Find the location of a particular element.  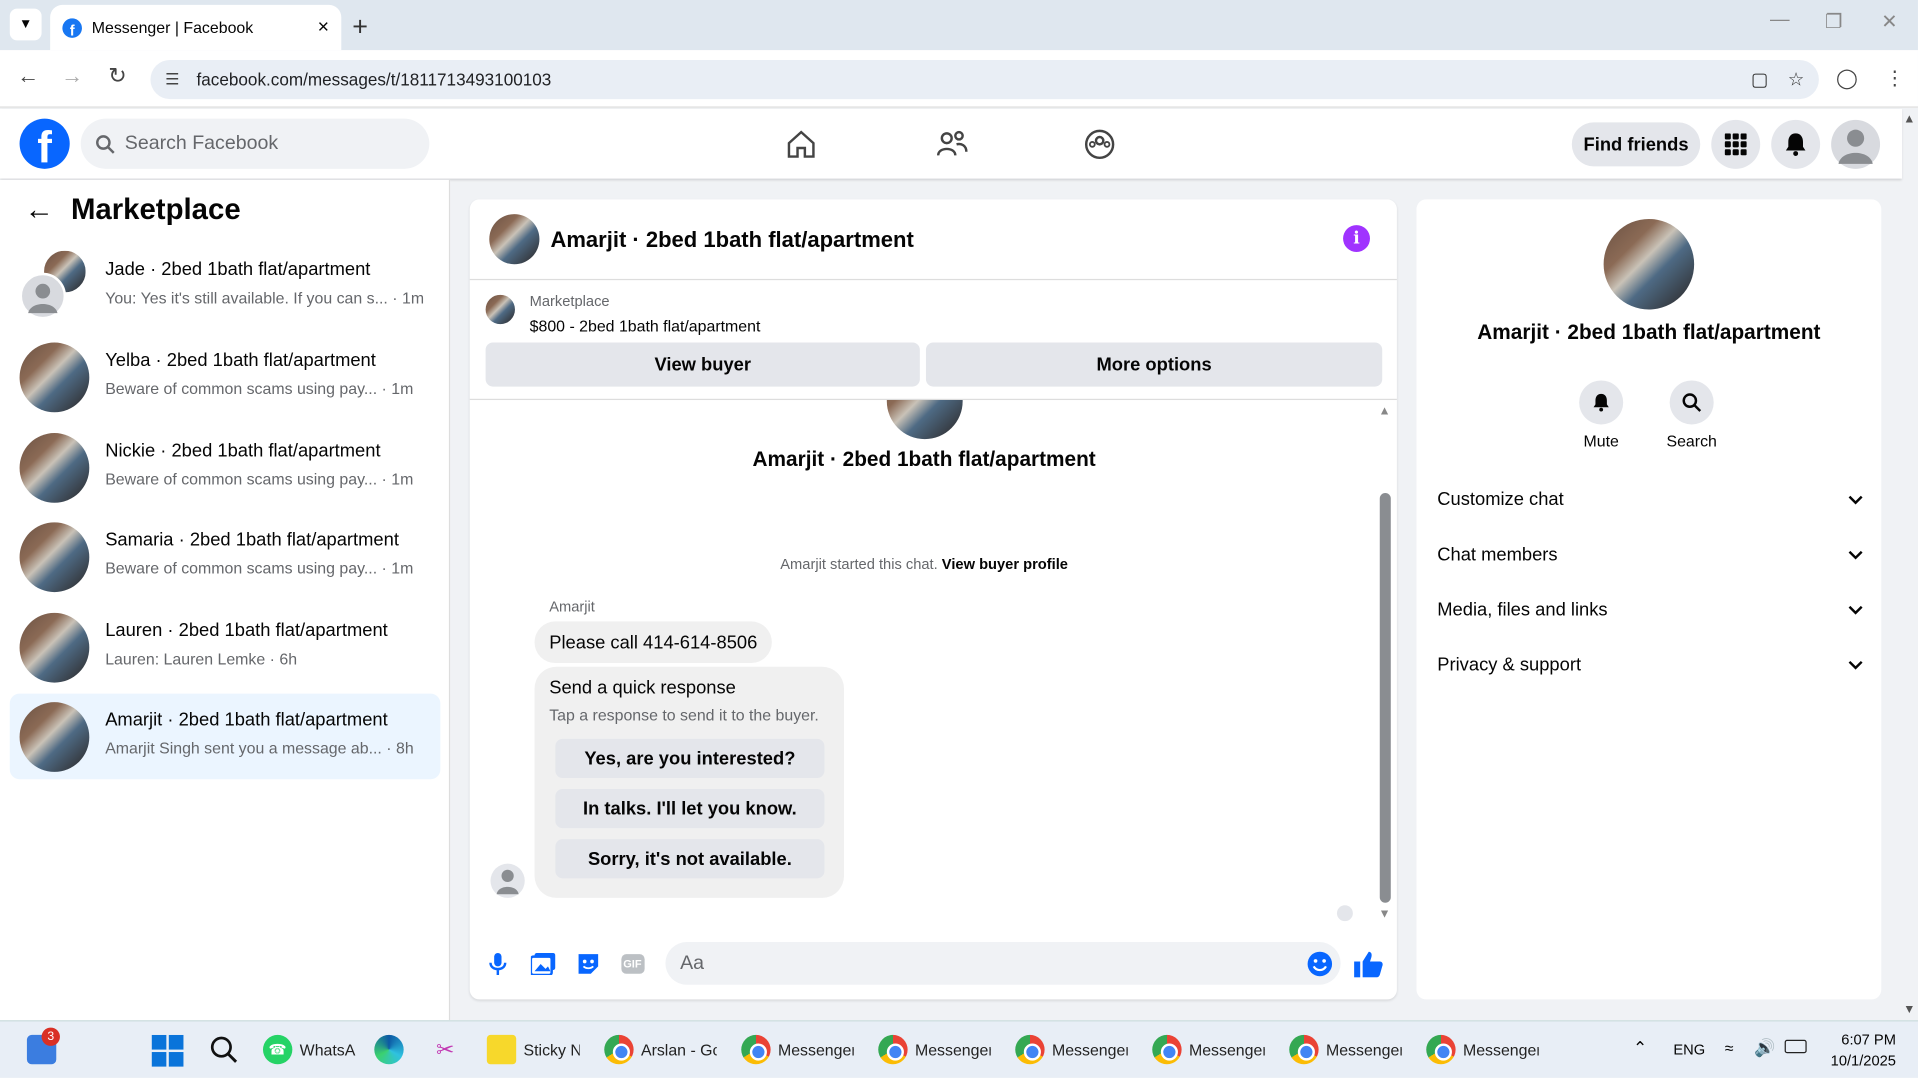

home-icon is located at coordinates (801, 144).